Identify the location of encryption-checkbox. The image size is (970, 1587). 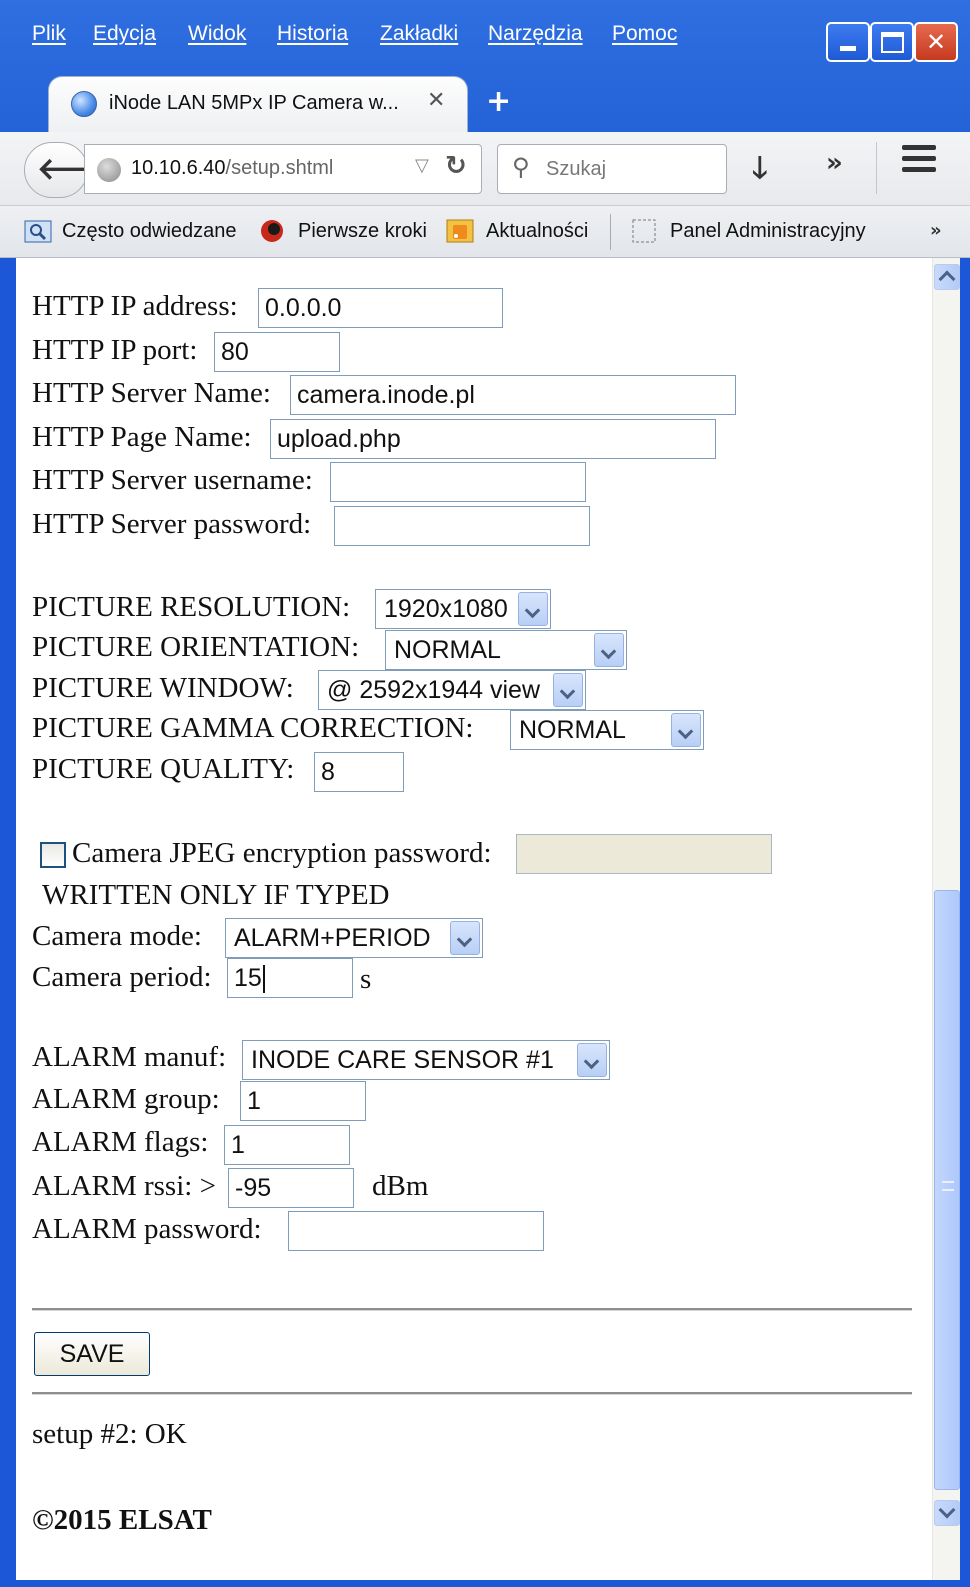
(53, 855).